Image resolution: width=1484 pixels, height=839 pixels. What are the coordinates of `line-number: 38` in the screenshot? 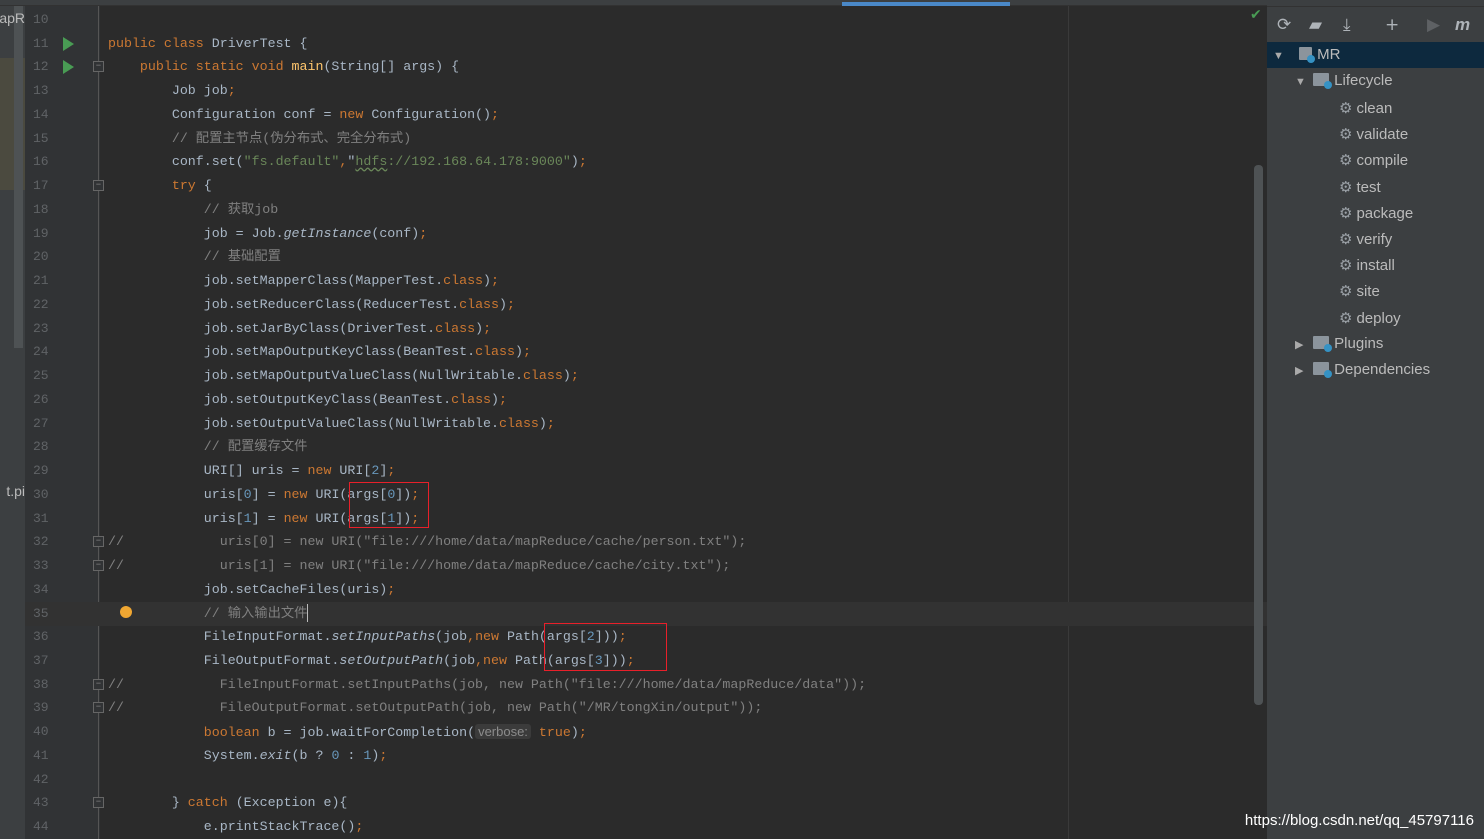 It's located at (48, 685).